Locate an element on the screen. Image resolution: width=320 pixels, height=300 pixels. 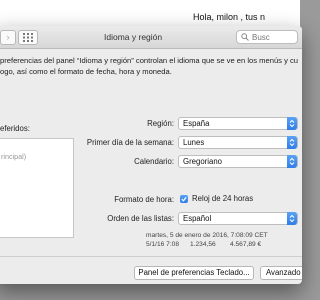
region-value: España is located at coordinates (196, 123).